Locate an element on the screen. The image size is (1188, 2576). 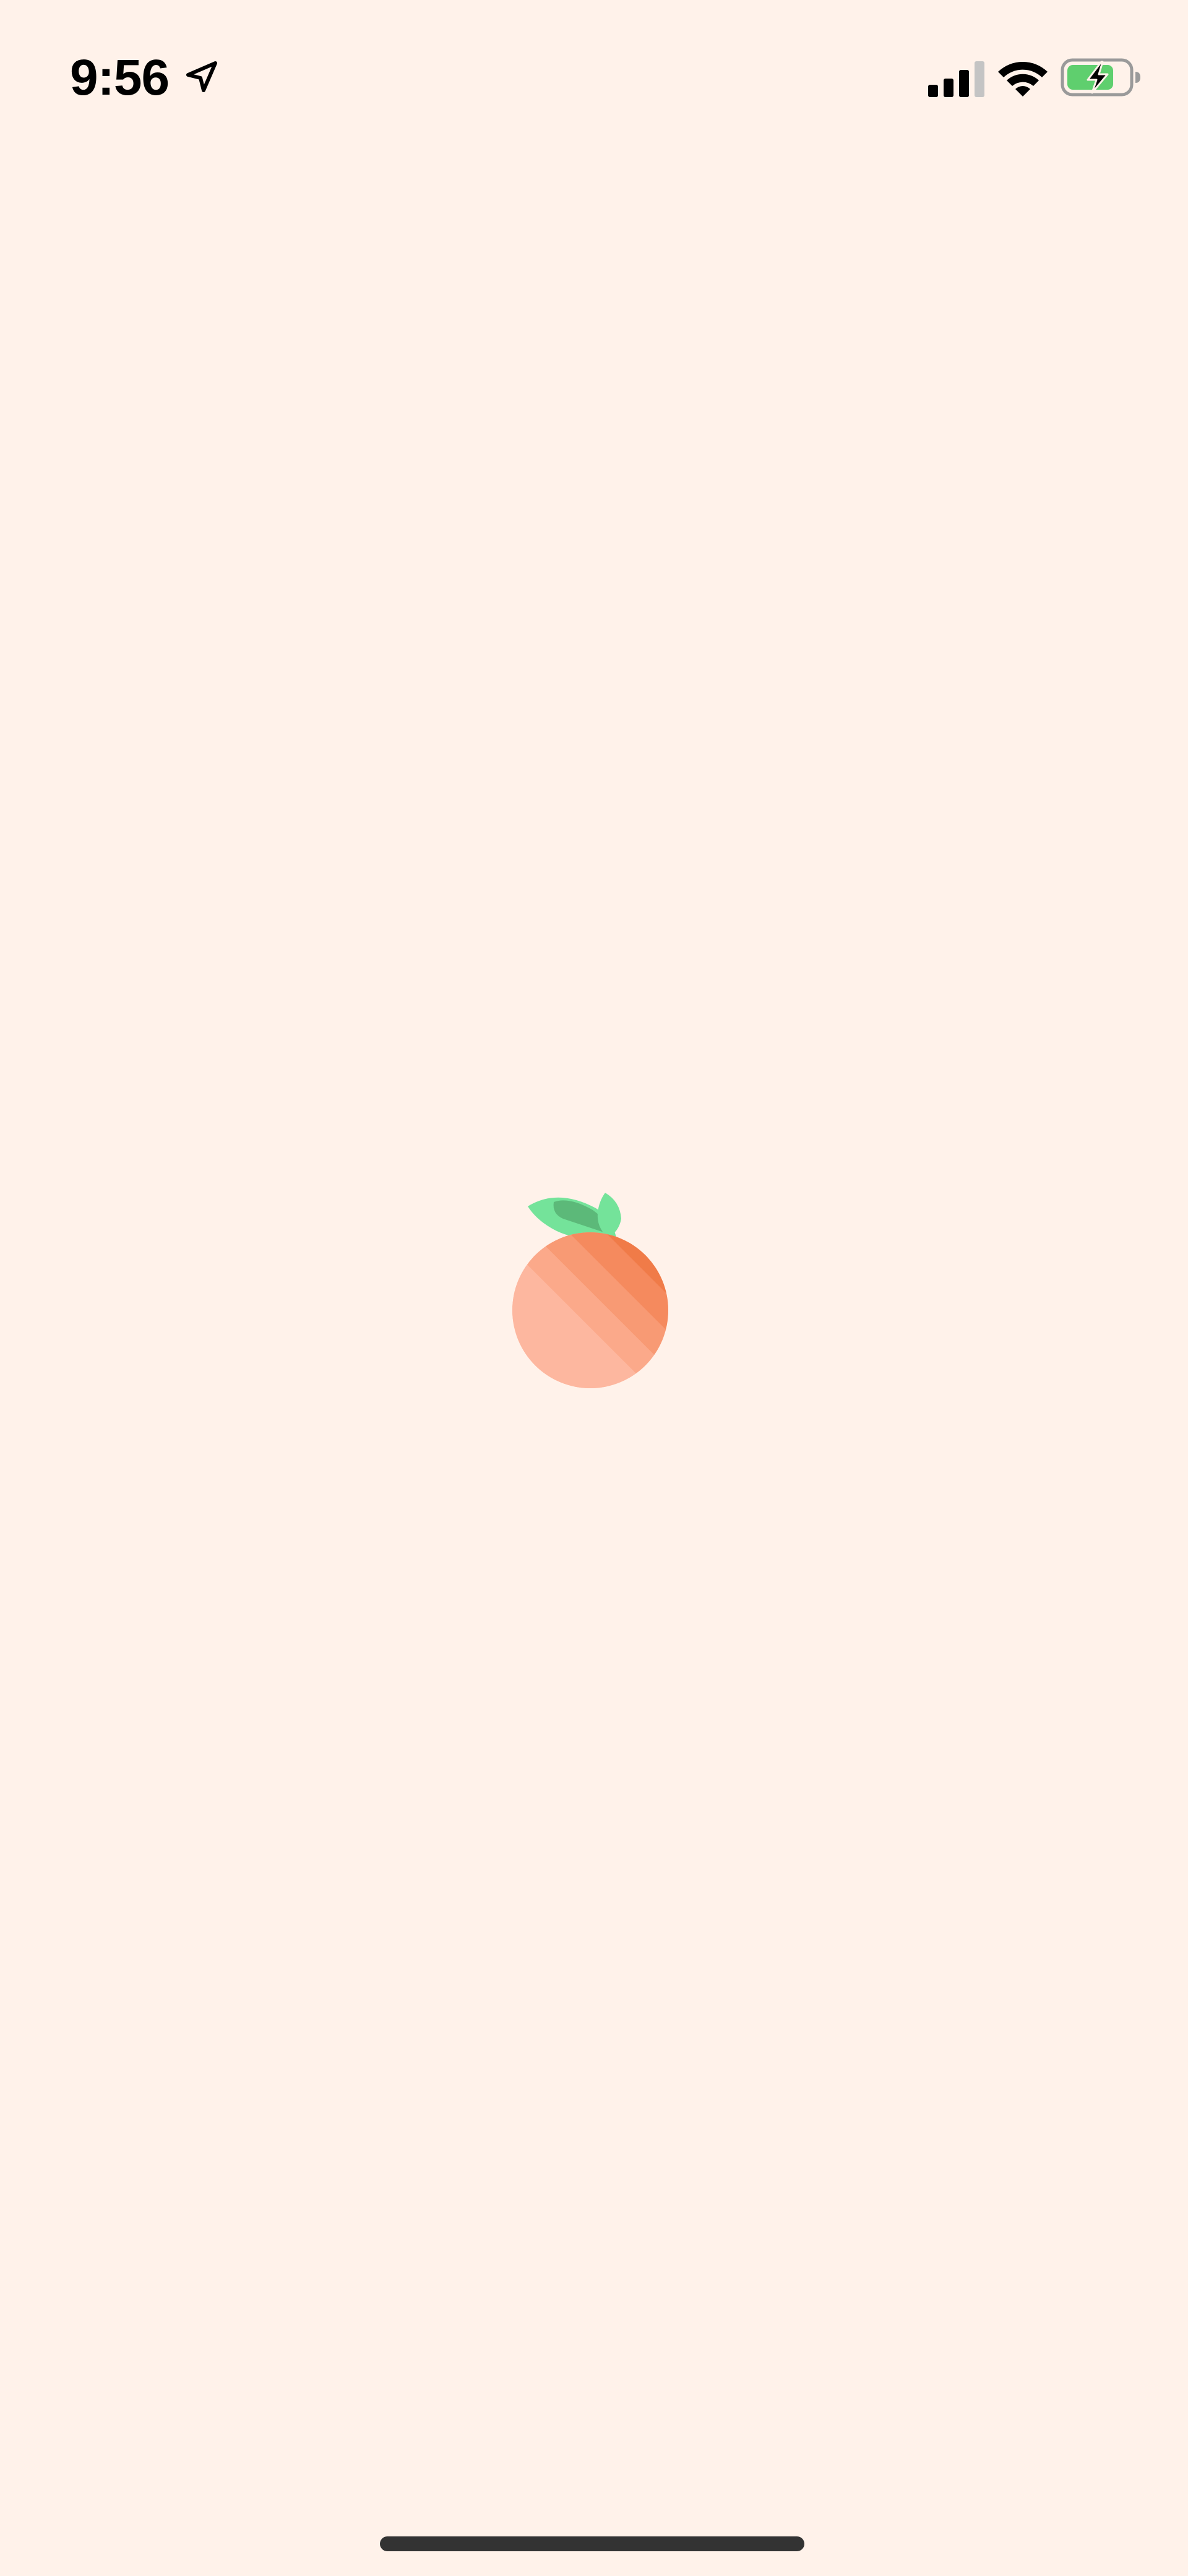
cellular-signal-icon is located at coordinates (956, 79).